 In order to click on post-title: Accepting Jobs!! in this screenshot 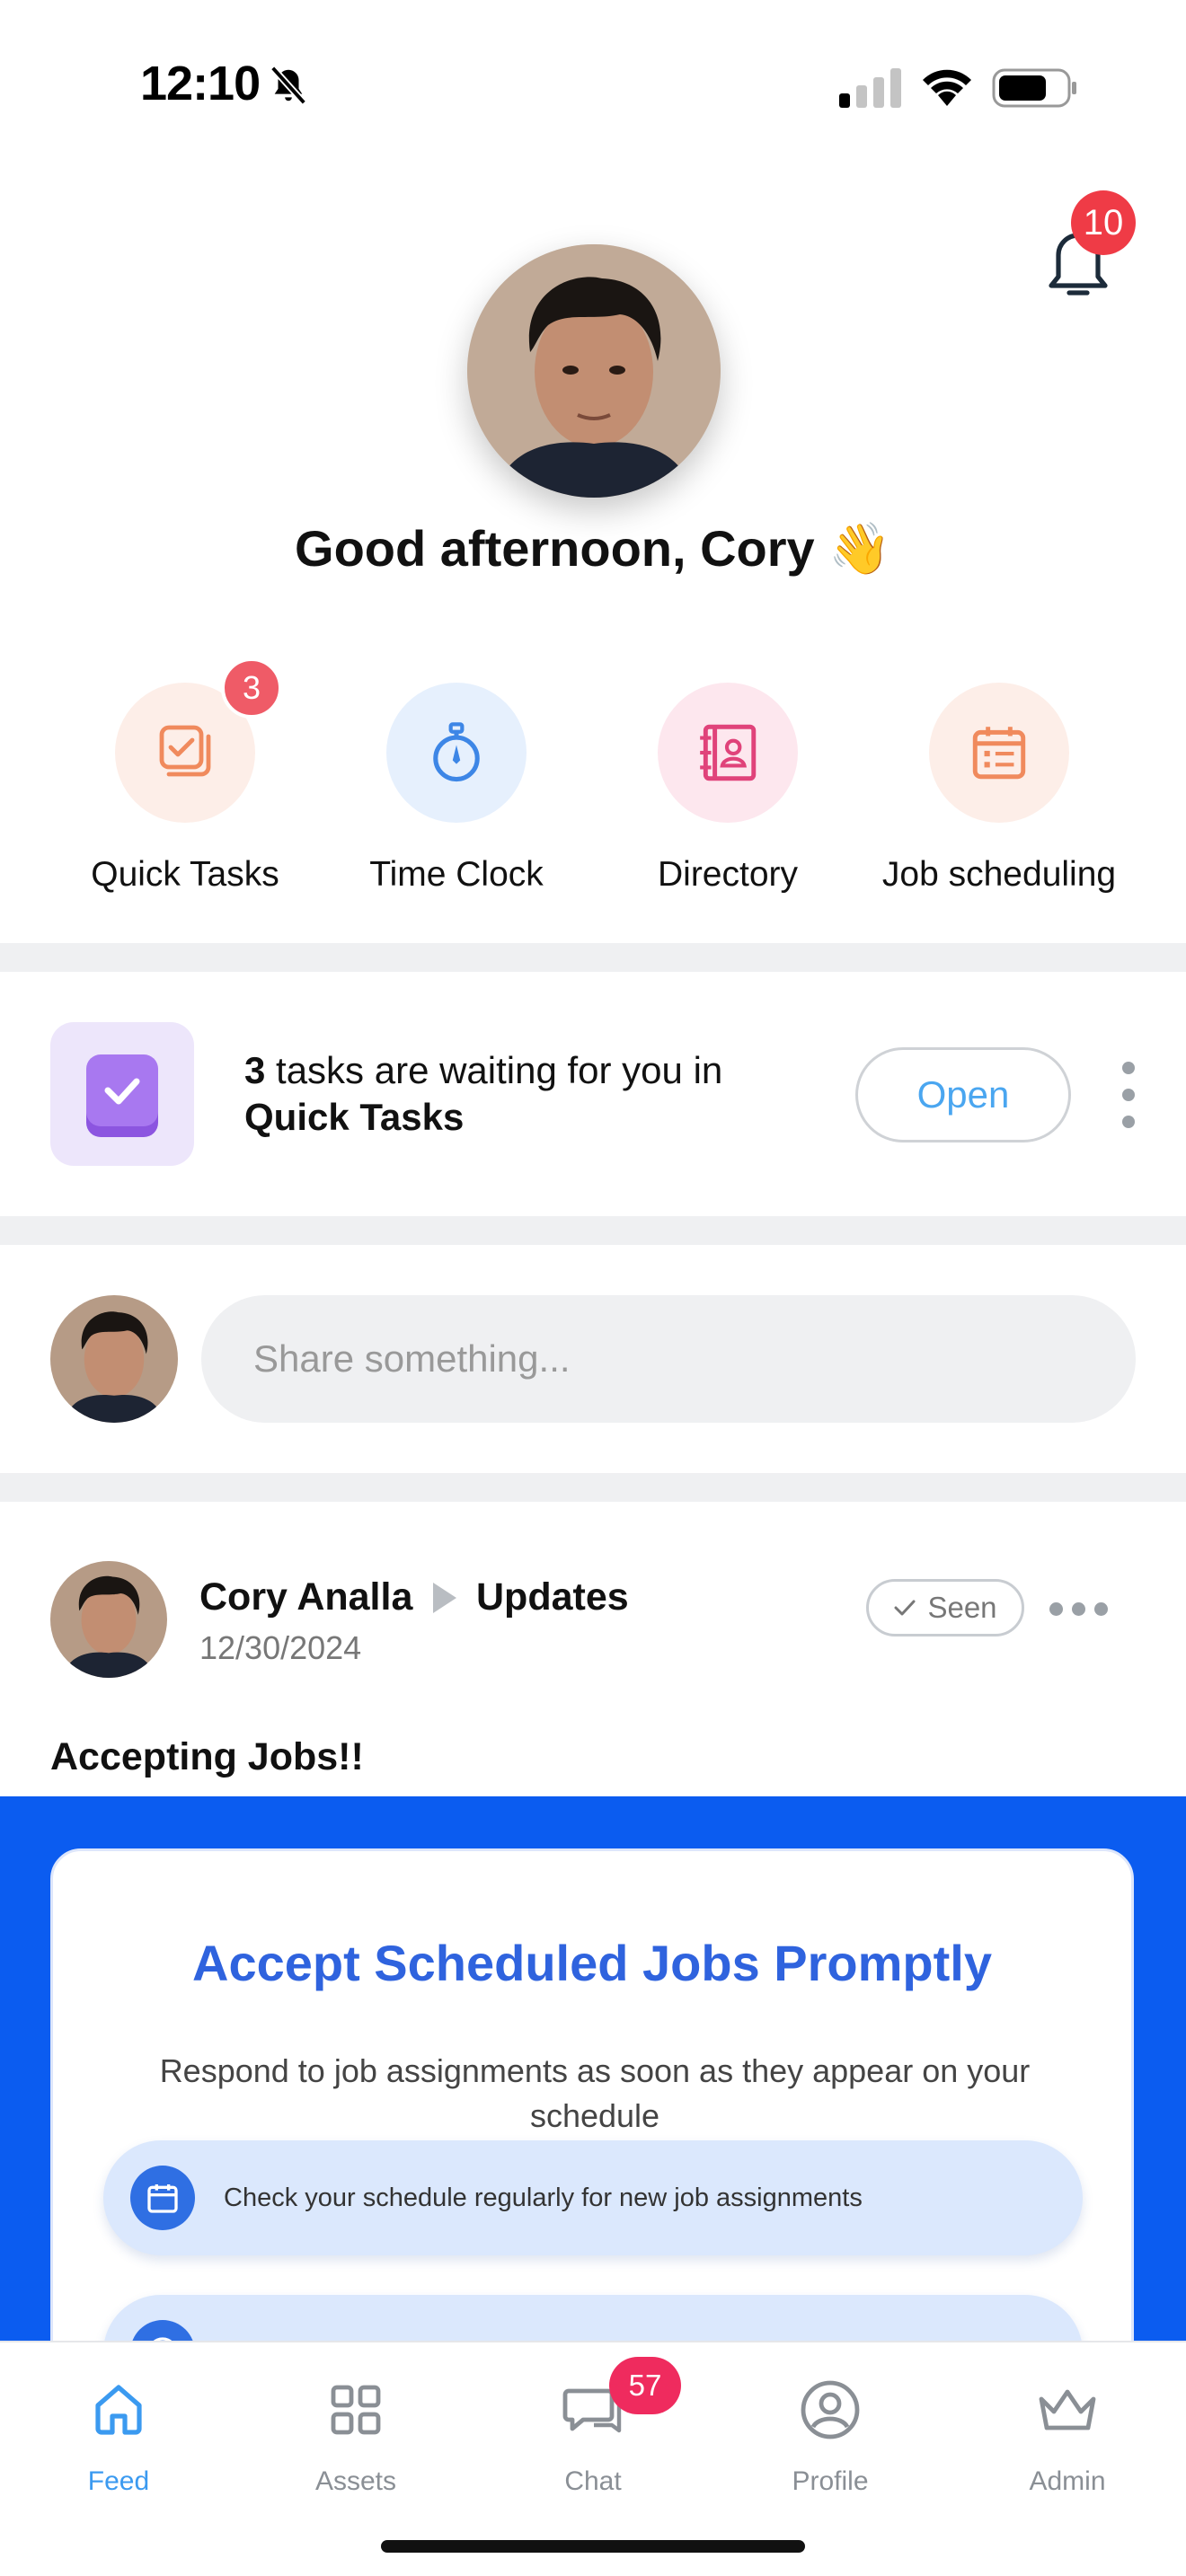, I will do `click(207, 1756)`.